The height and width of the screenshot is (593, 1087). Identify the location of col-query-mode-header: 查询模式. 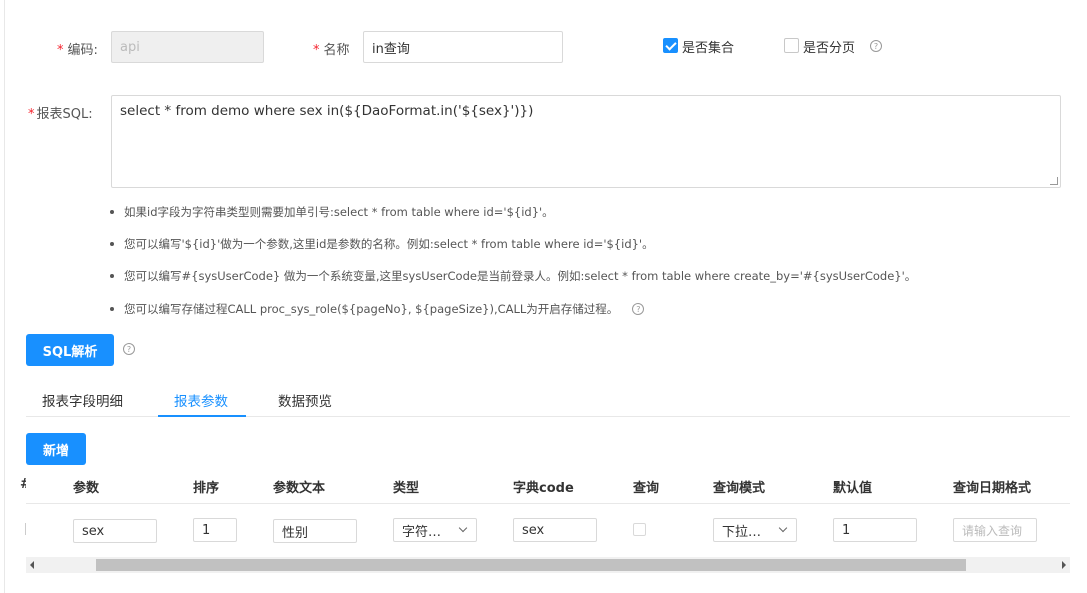
(739, 488).